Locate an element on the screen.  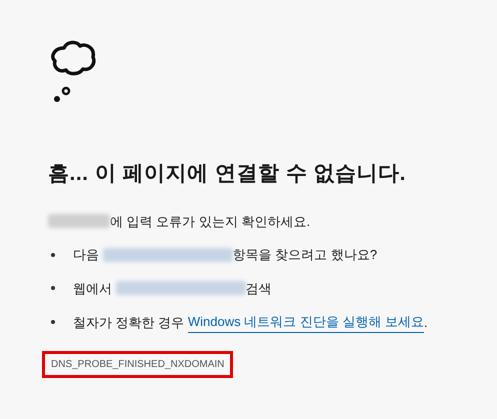
suggestion-text: 철자가 정확한 경우 is located at coordinates (129, 323).